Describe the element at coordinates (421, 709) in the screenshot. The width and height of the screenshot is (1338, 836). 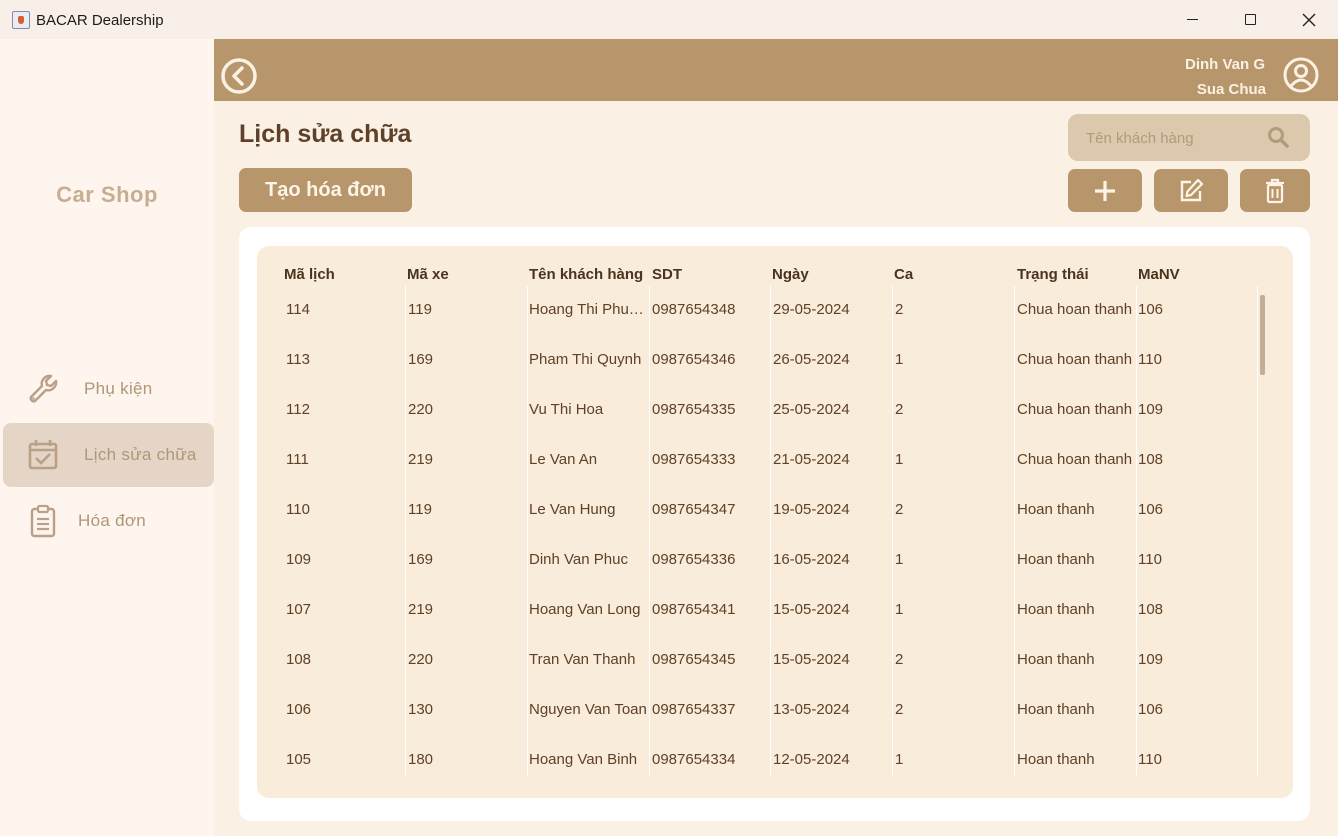
I see `cell-ma-xe: 130` at that location.